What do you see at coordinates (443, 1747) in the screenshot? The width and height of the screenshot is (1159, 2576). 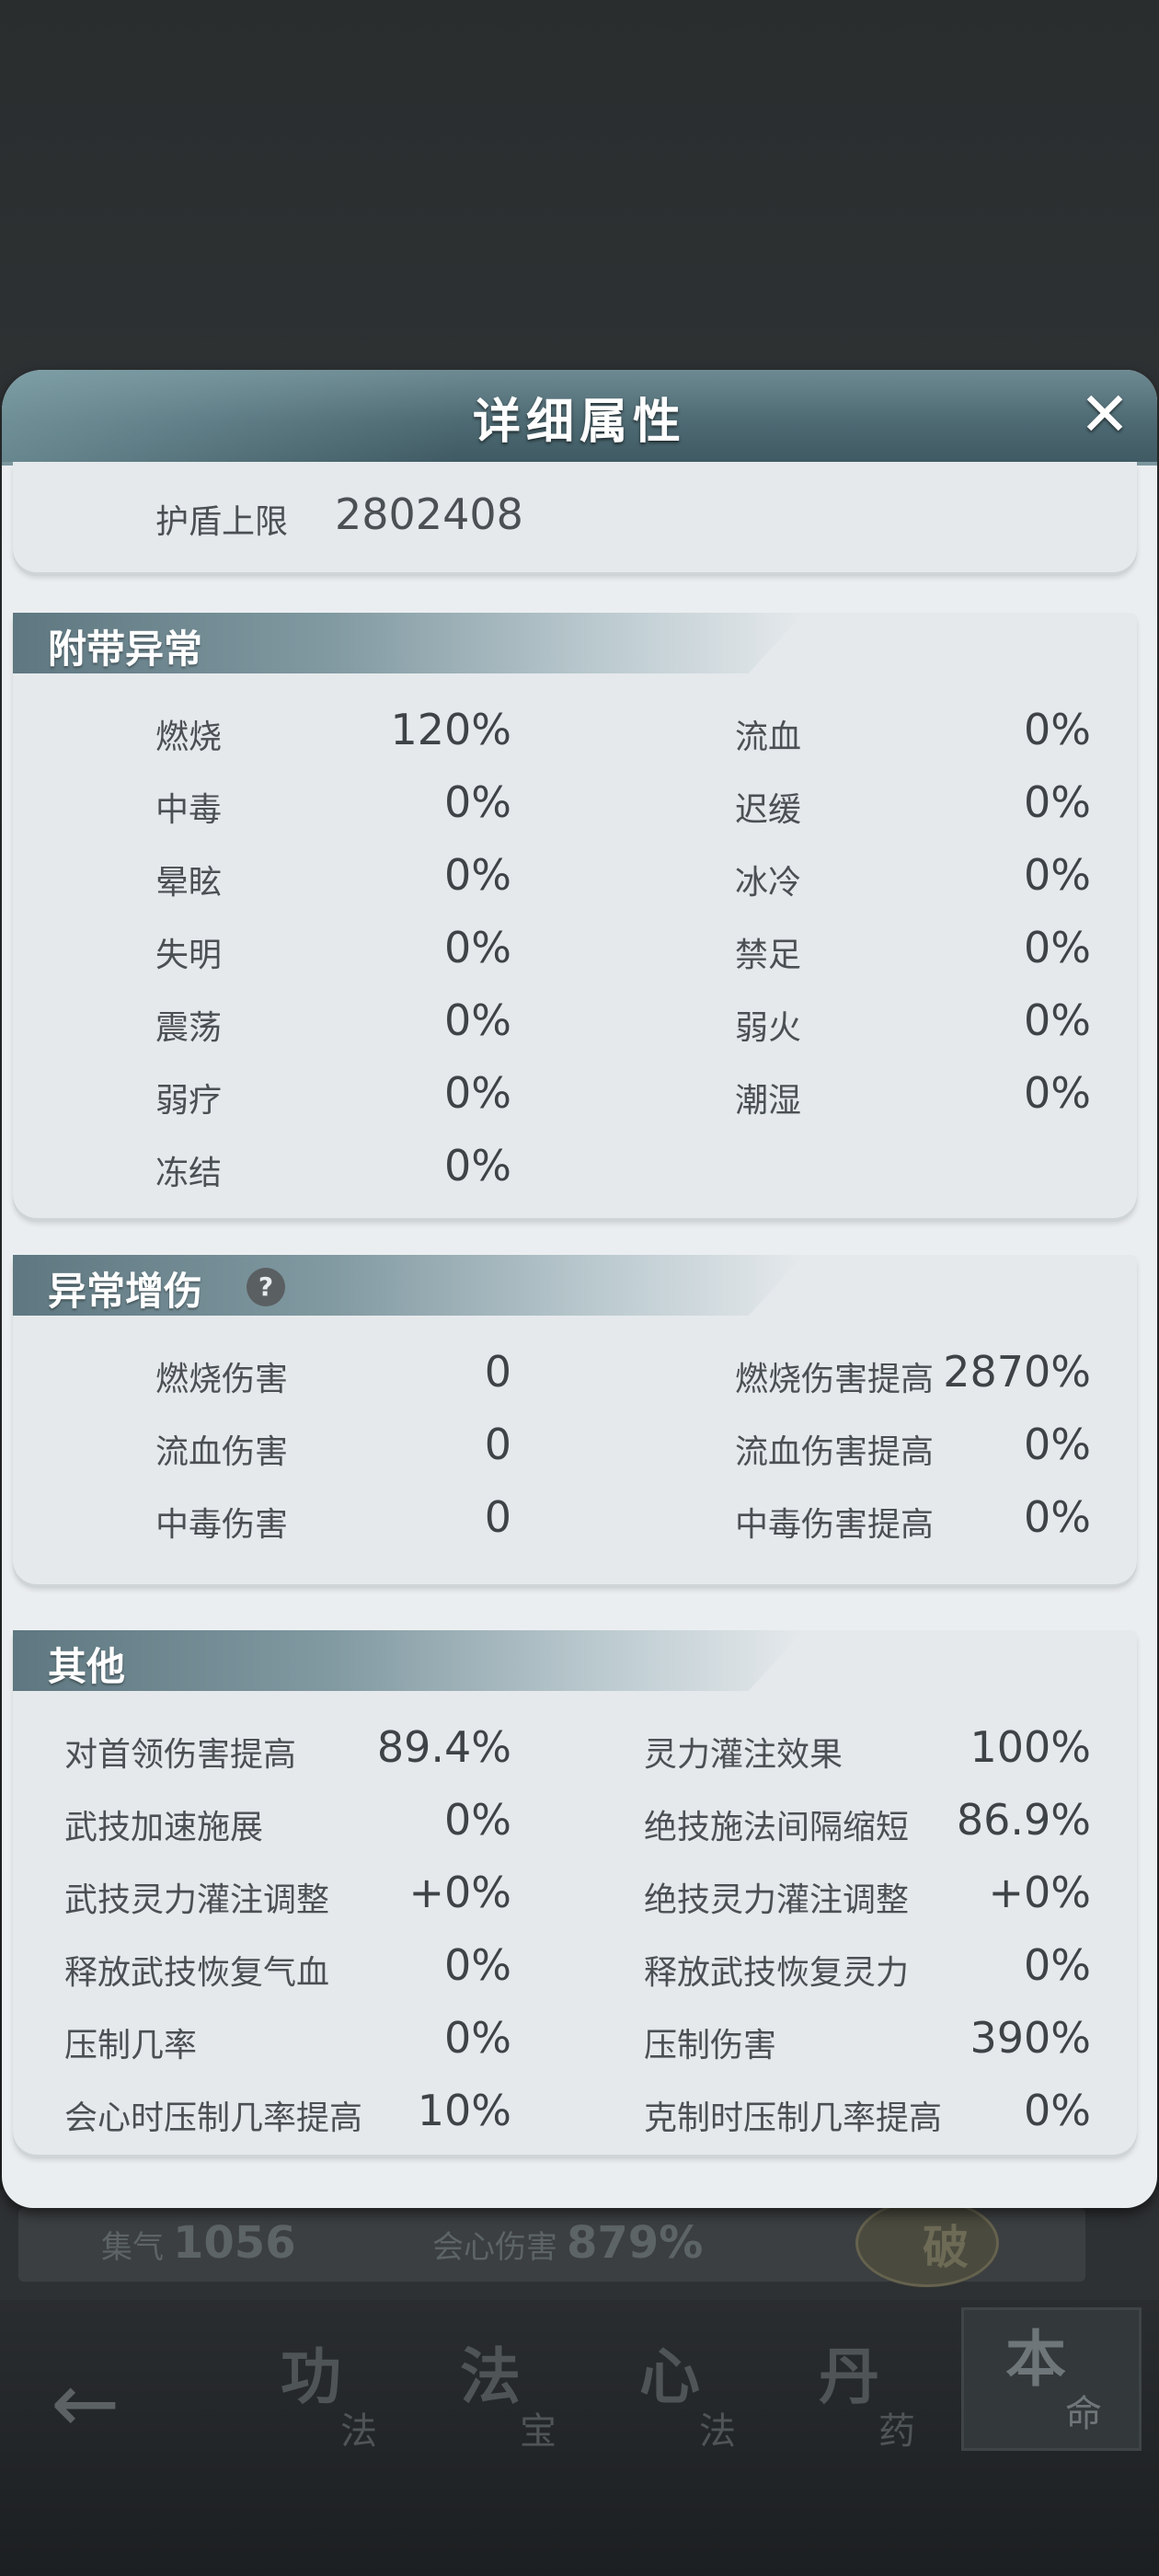 I see `stat-value: 89.4%` at bounding box center [443, 1747].